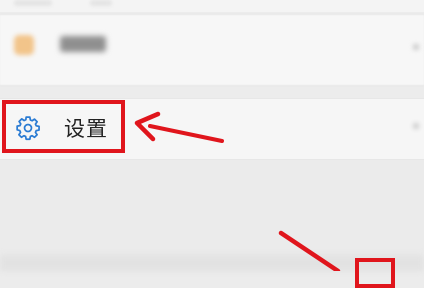  Describe the element at coordinates (24, 45) in the screenshot. I see `blurred-app-icon` at that location.